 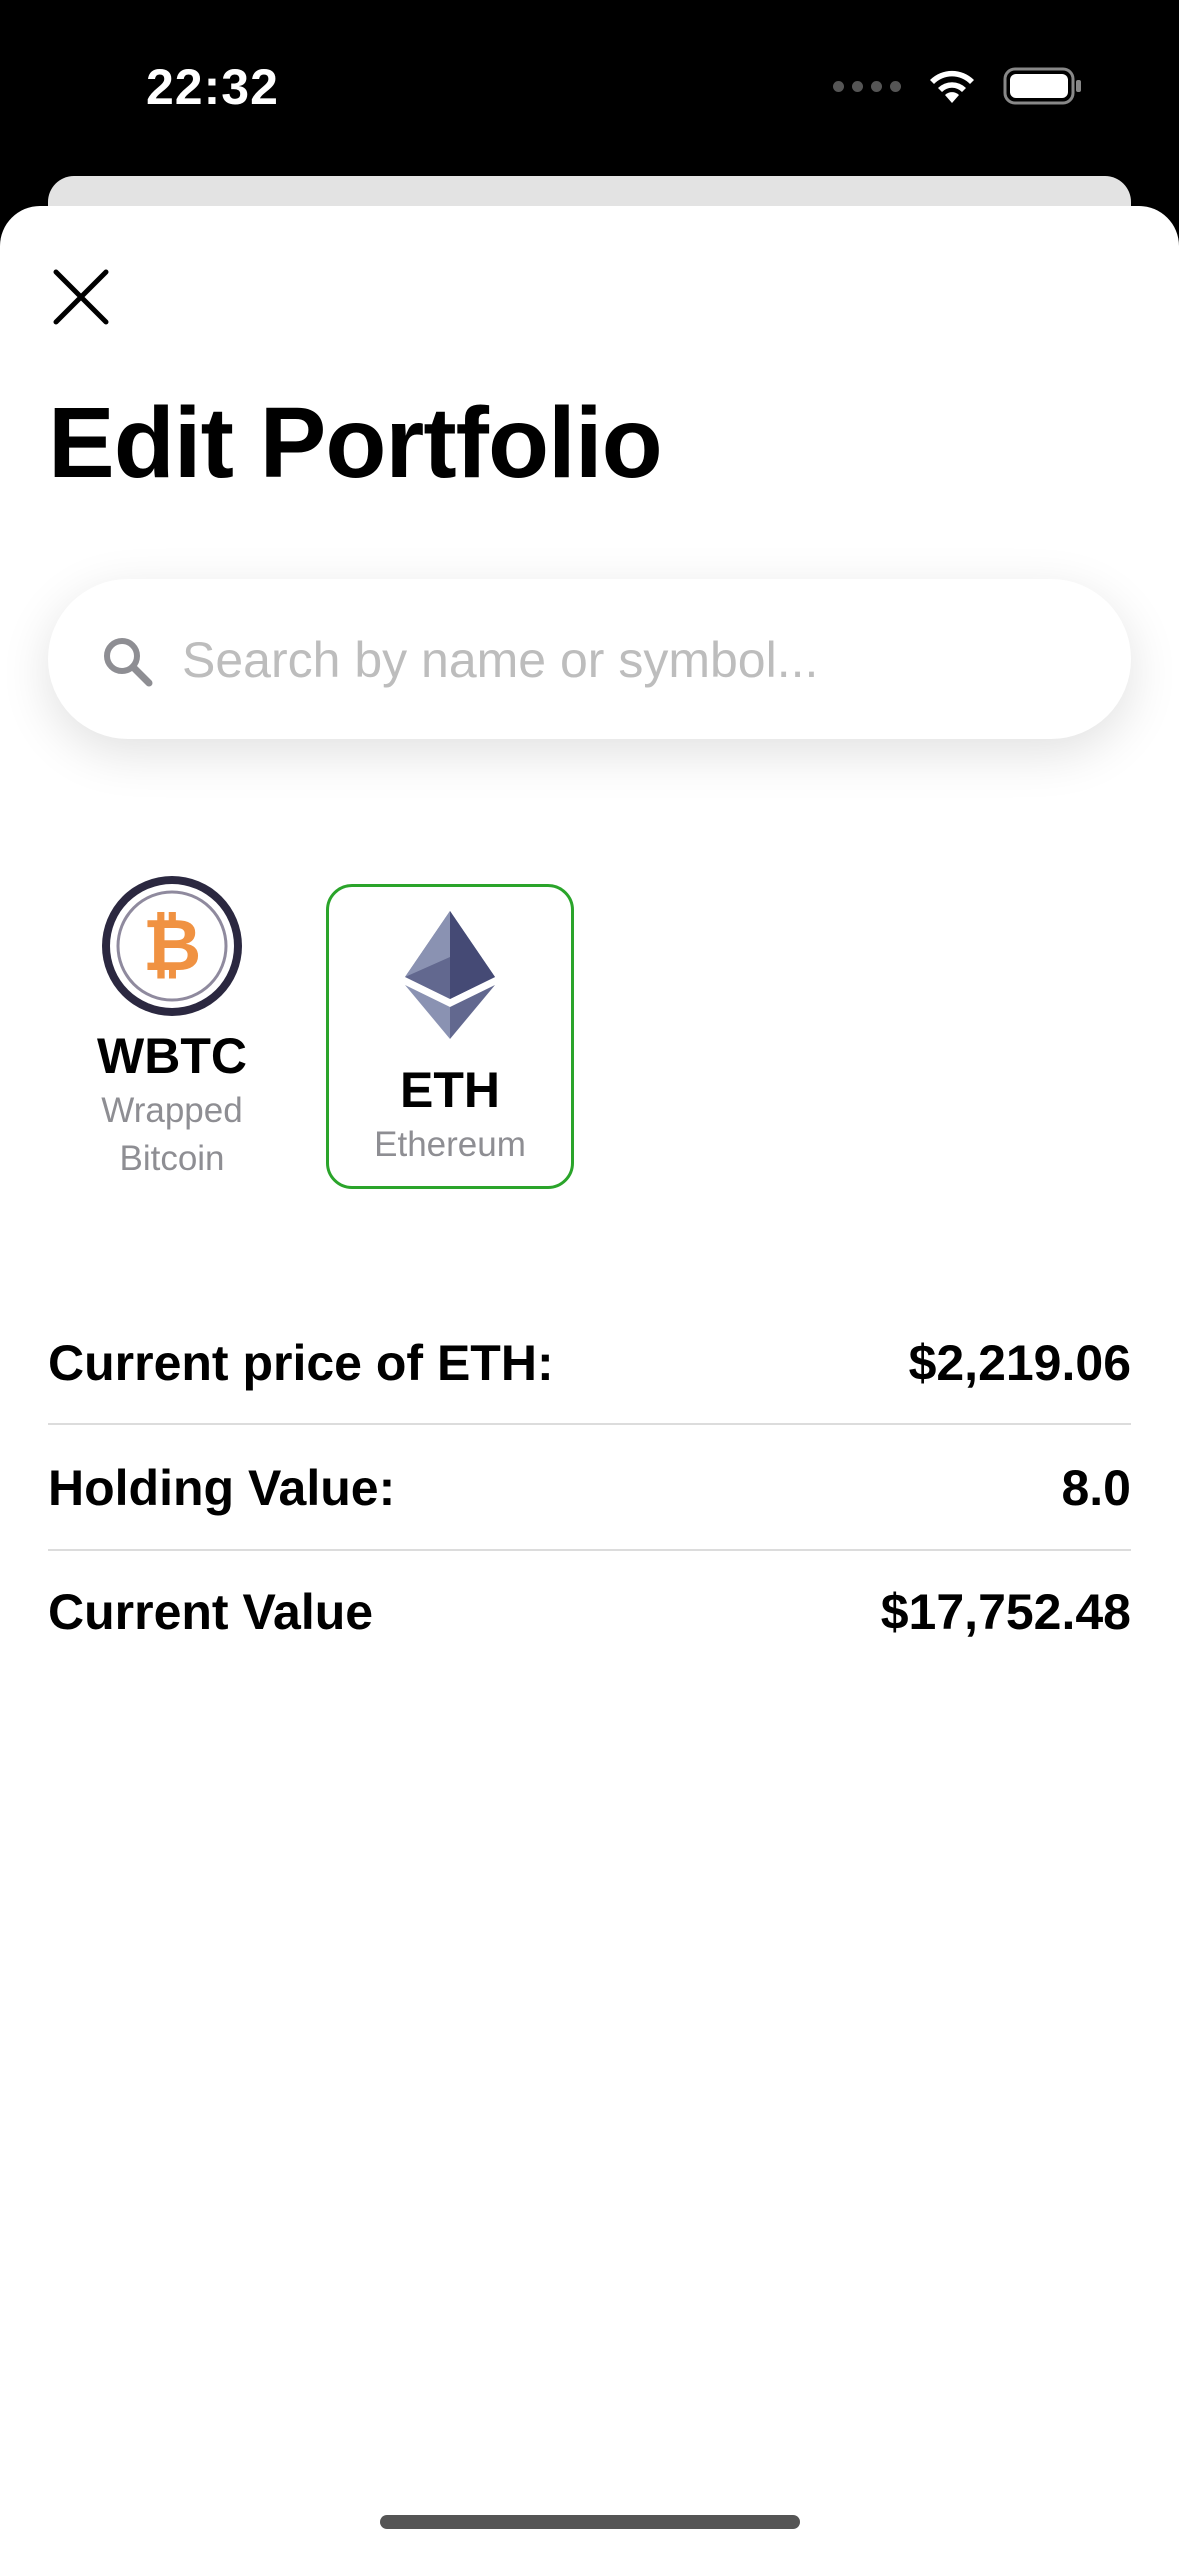 I want to click on search-bar, so click(x=589, y=659).